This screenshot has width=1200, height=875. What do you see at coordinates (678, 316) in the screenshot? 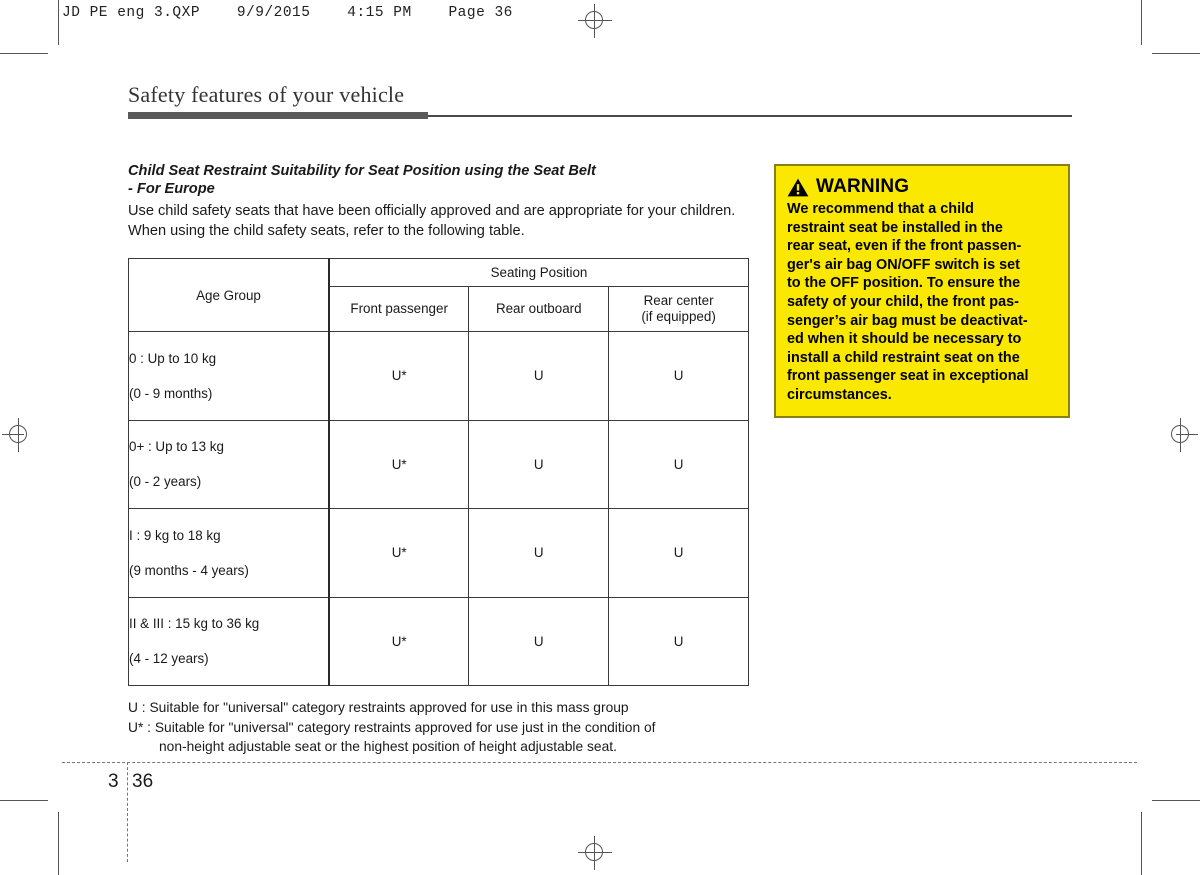
I see `table-header-rear-center-line-2: (if equipped)` at bounding box center [678, 316].